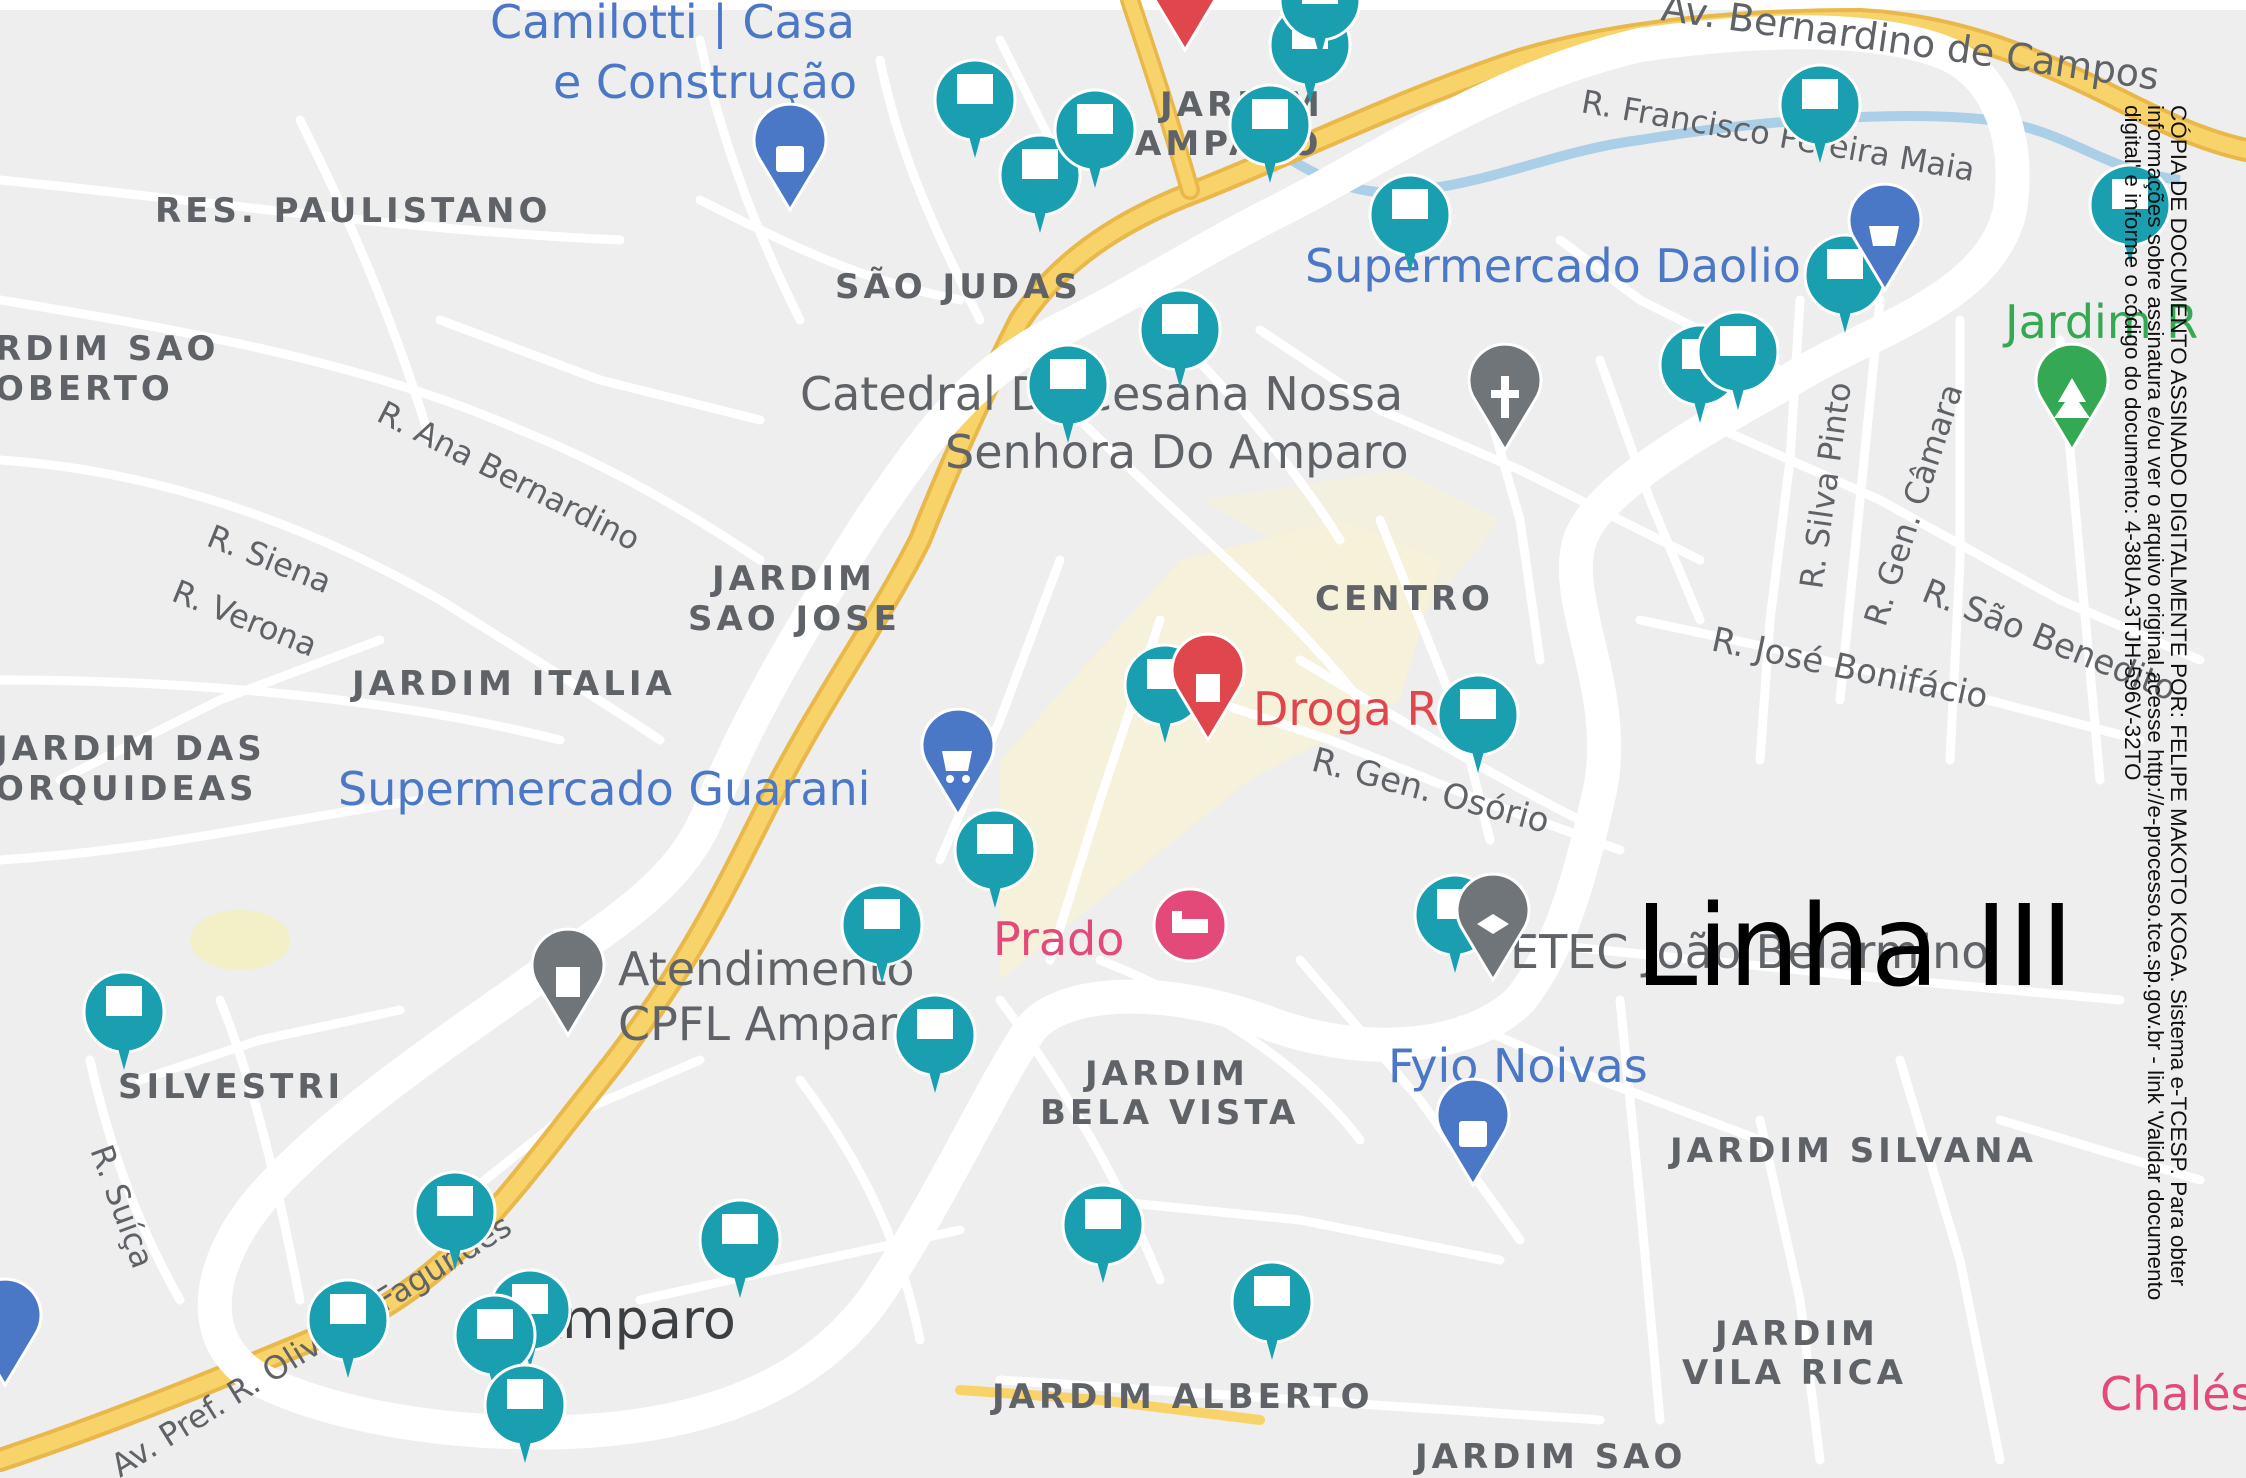 Image resolution: width=2246 pixels, height=1478 pixels. Describe the element at coordinates (1345, 709) in the screenshot. I see `label-droga-raia: Droga R` at that location.